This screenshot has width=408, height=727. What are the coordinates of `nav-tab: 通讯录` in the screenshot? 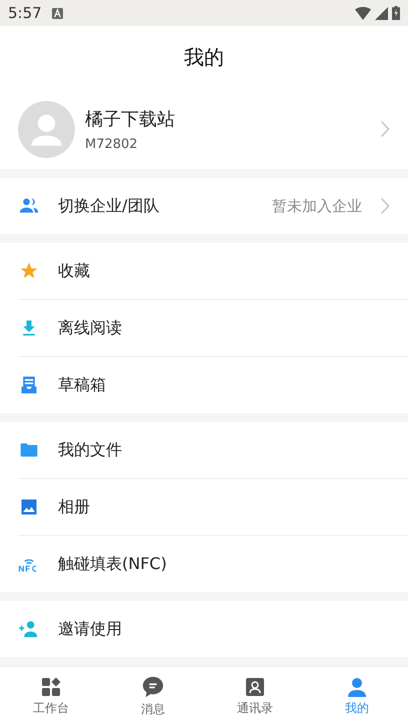 It's located at (255, 697).